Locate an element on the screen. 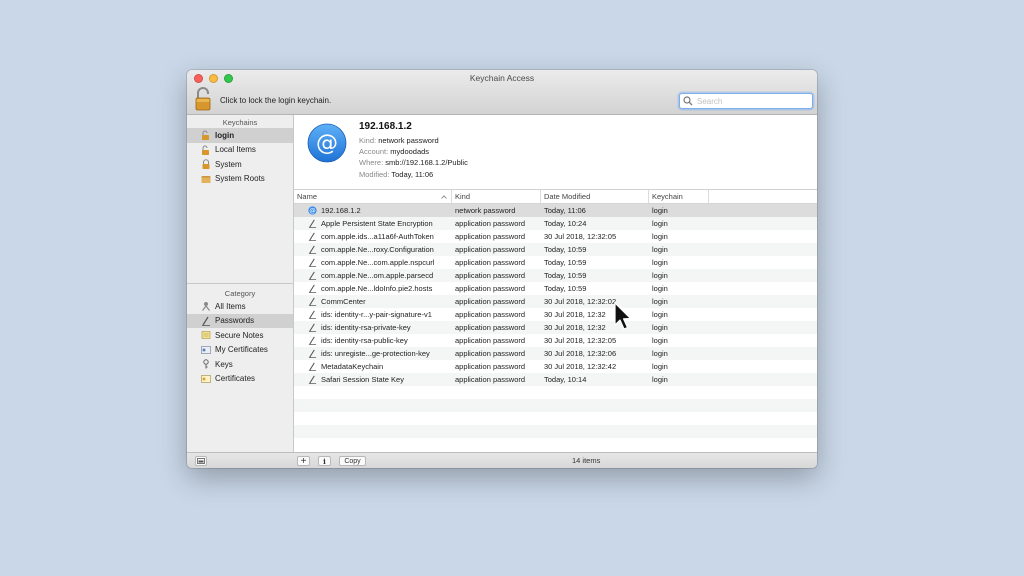 The width and height of the screenshot is (1024, 576). sidebar-item-label: Secure Notes is located at coordinates (239, 335).